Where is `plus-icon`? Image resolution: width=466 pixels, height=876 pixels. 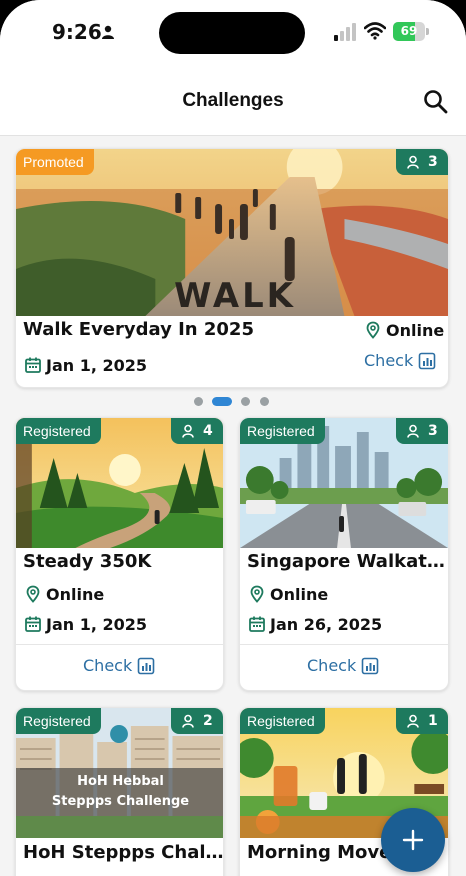 plus-icon is located at coordinates (413, 840).